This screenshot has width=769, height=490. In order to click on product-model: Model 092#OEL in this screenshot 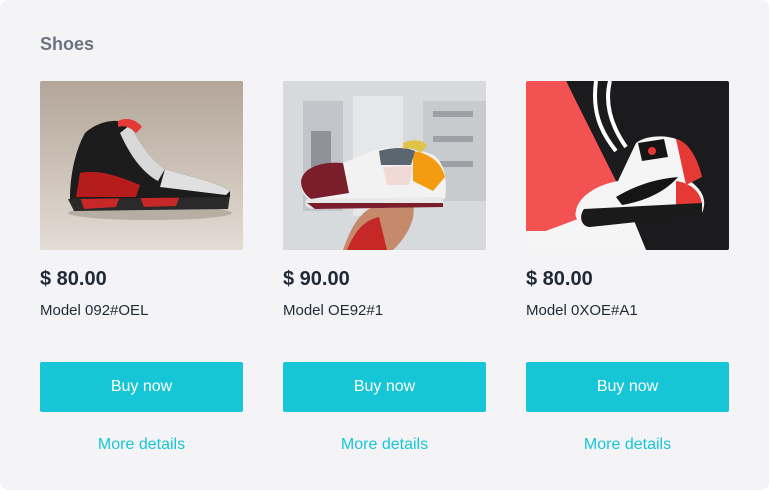, I will do `click(94, 310)`.